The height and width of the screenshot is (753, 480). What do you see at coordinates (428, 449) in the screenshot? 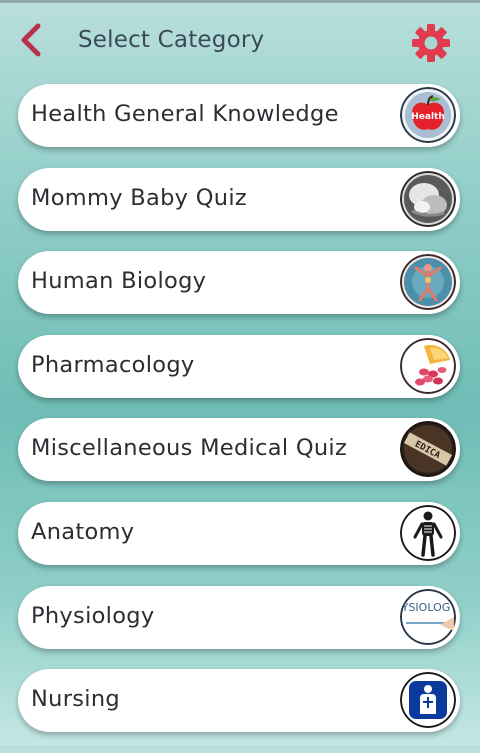
I see `medical-tiles-icon: EDICA` at bounding box center [428, 449].